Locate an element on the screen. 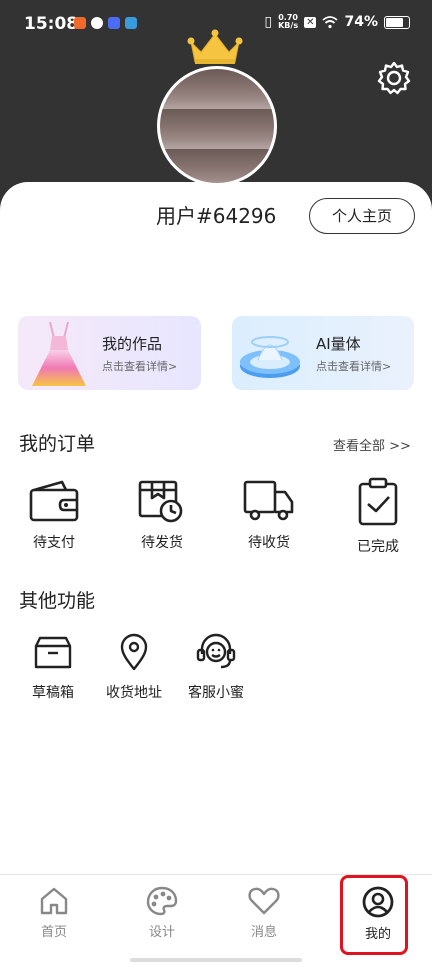 This screenshot has height=965, width=432. crown-icon is located at coordinates (215, 46).